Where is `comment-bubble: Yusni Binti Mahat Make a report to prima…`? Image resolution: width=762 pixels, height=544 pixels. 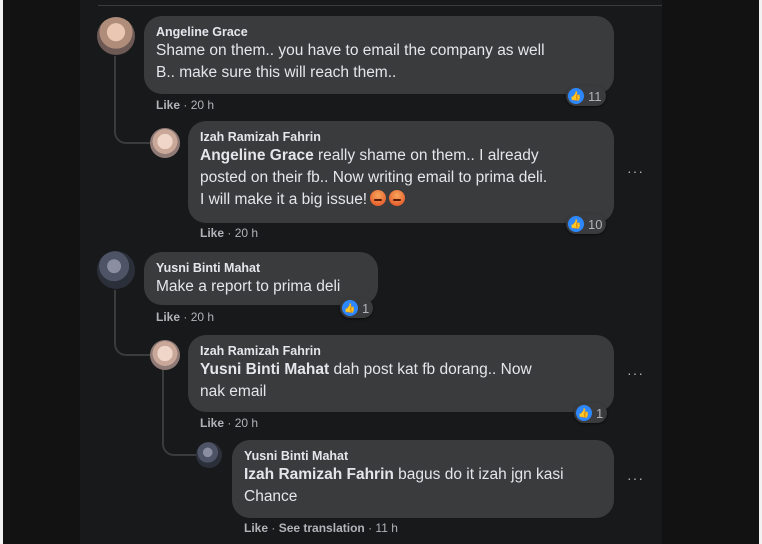 comment-bubble: Yusni Binti Mahat Make a report to prima… is located at coordinates (261, 278).